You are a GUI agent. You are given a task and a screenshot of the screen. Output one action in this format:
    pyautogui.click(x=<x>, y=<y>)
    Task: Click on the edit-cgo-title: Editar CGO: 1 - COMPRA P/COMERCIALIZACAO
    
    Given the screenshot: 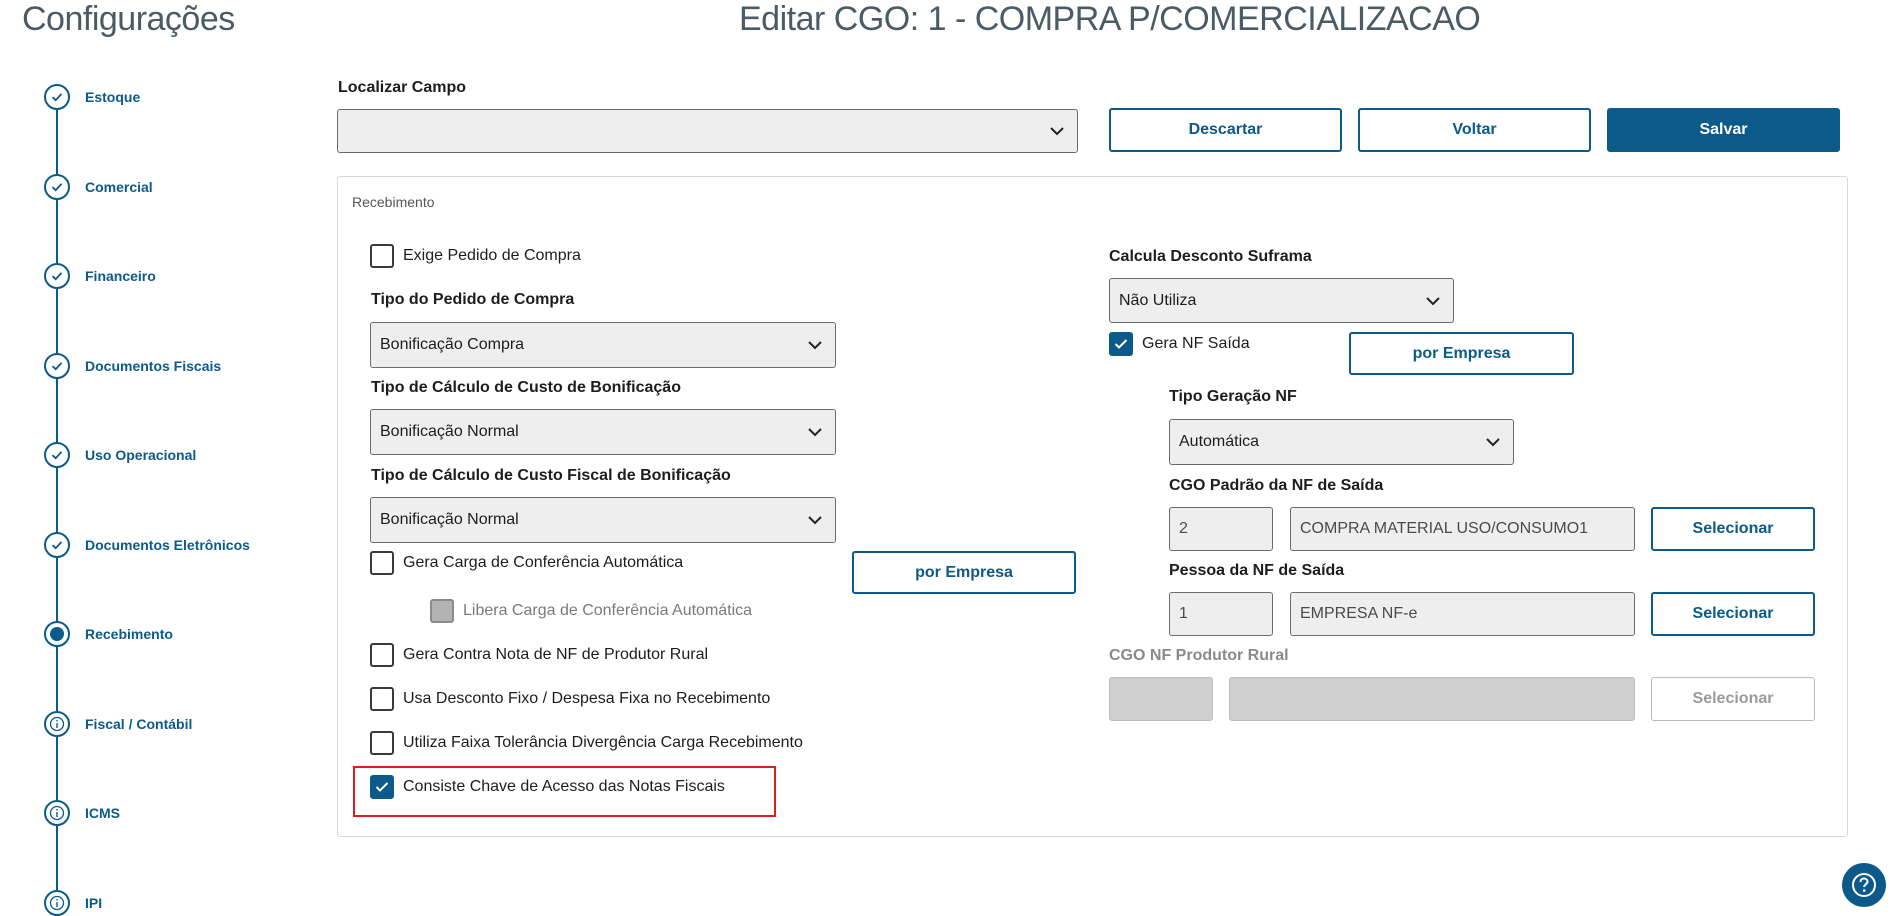 What is the action you would take?
    pyautogui.click(x=1110, y=19)
    